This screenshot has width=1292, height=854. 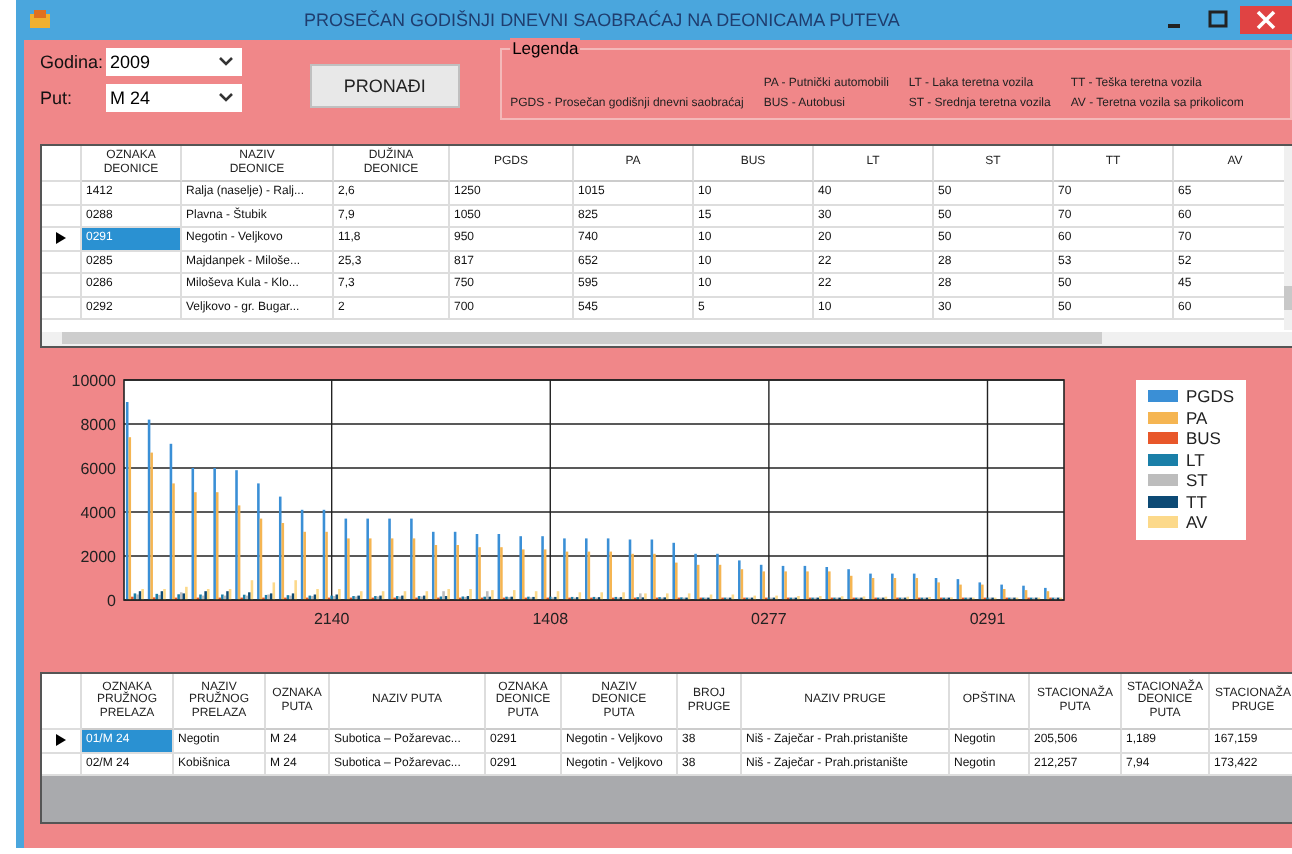 What do you see at coordinates (111, 601) in the screenshot?
I see `axis-label: 0` at bounding box center [111, 601].